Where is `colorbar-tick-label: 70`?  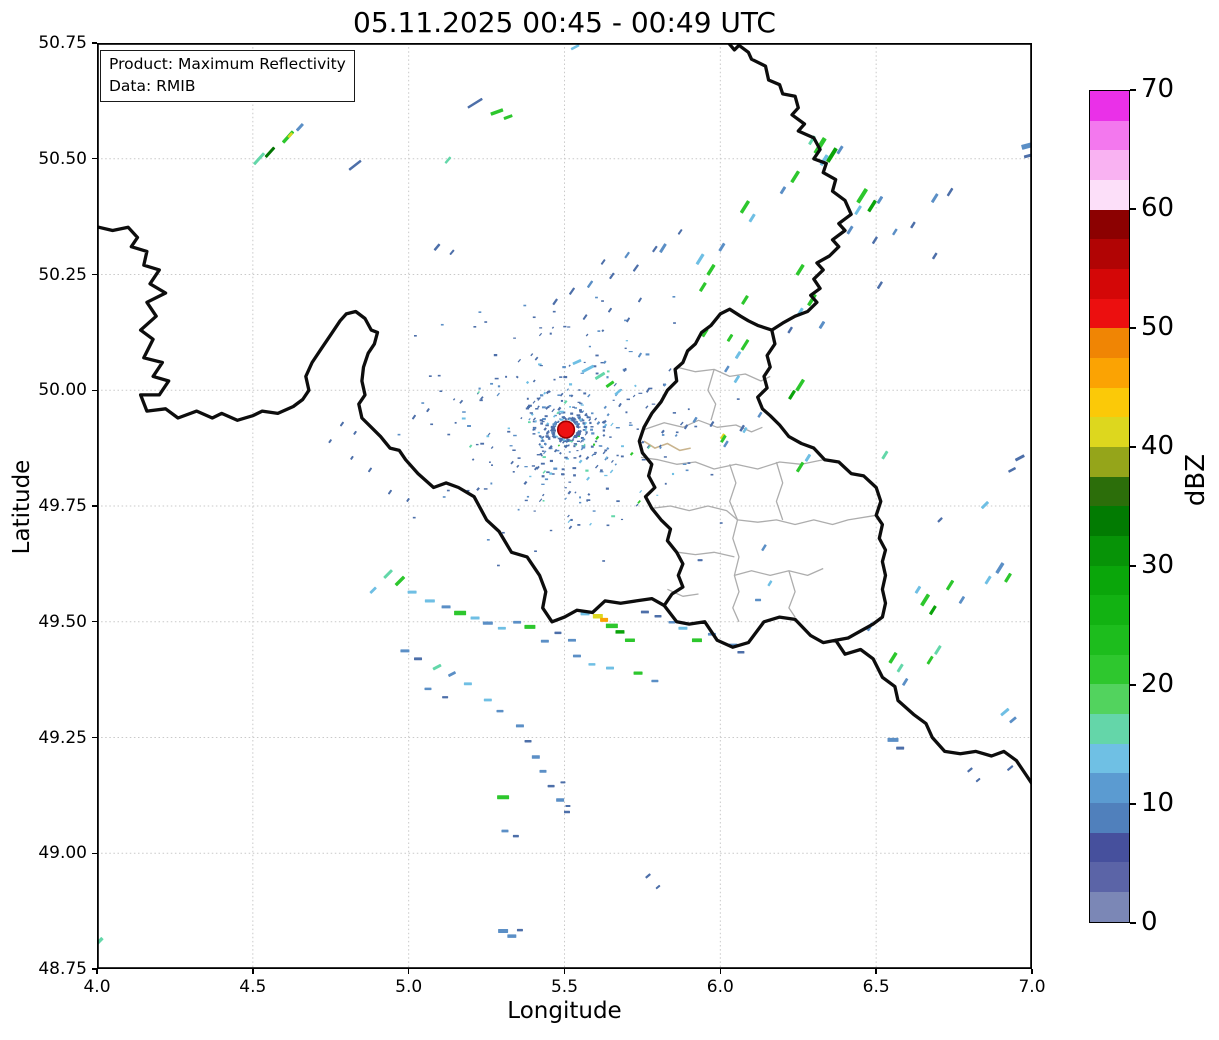 colorbar-tick-label: 70 is located at coordinates (1158, 89).